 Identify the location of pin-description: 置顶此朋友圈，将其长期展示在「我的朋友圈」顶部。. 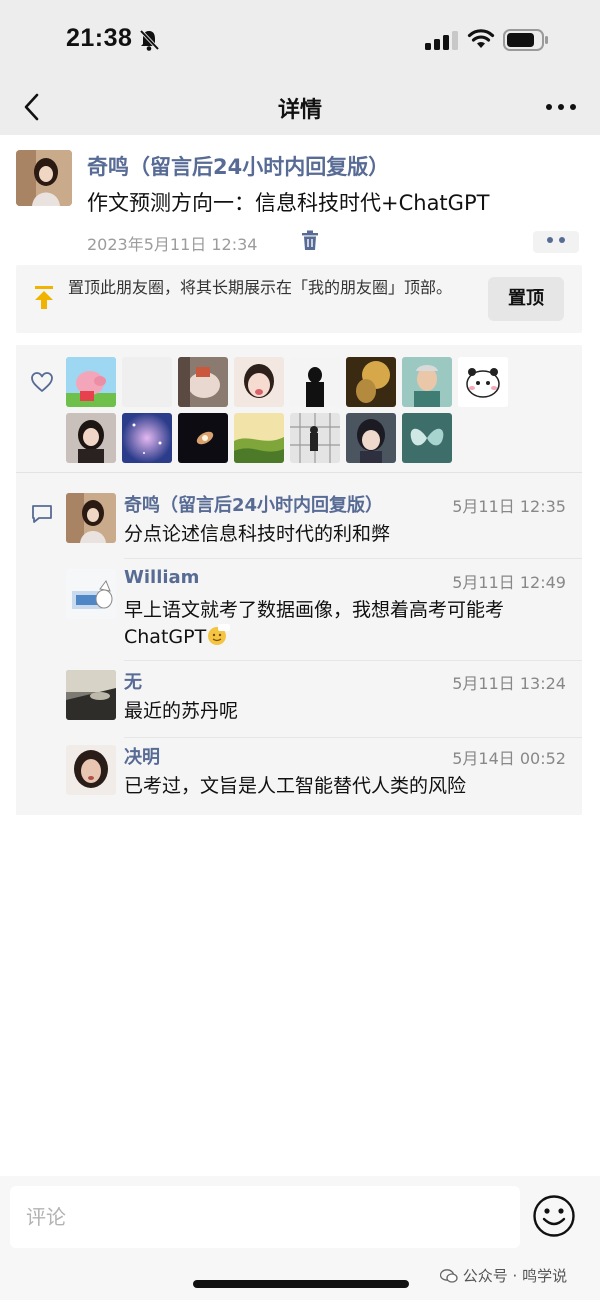
(260, 287).